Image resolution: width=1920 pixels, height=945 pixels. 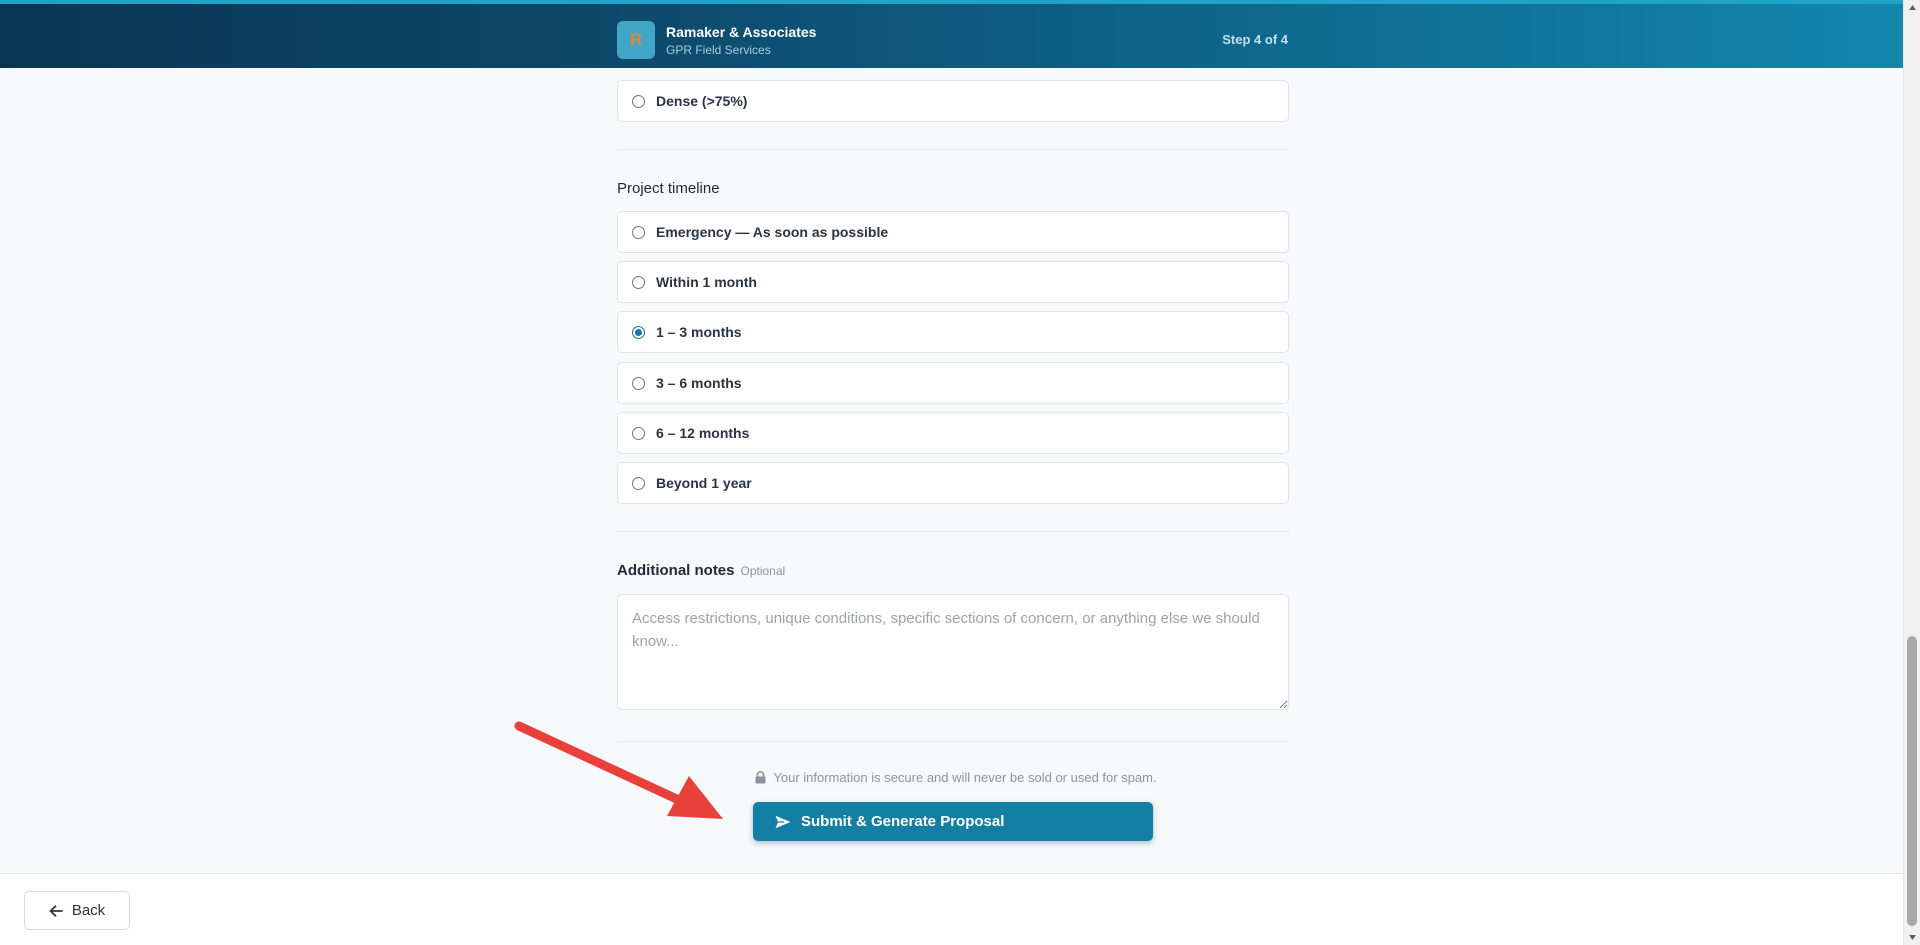 What do you see at coordinates (56, 910) in the screenshot?
I see `arrow-left-icon` at bounding box center [56, 910].